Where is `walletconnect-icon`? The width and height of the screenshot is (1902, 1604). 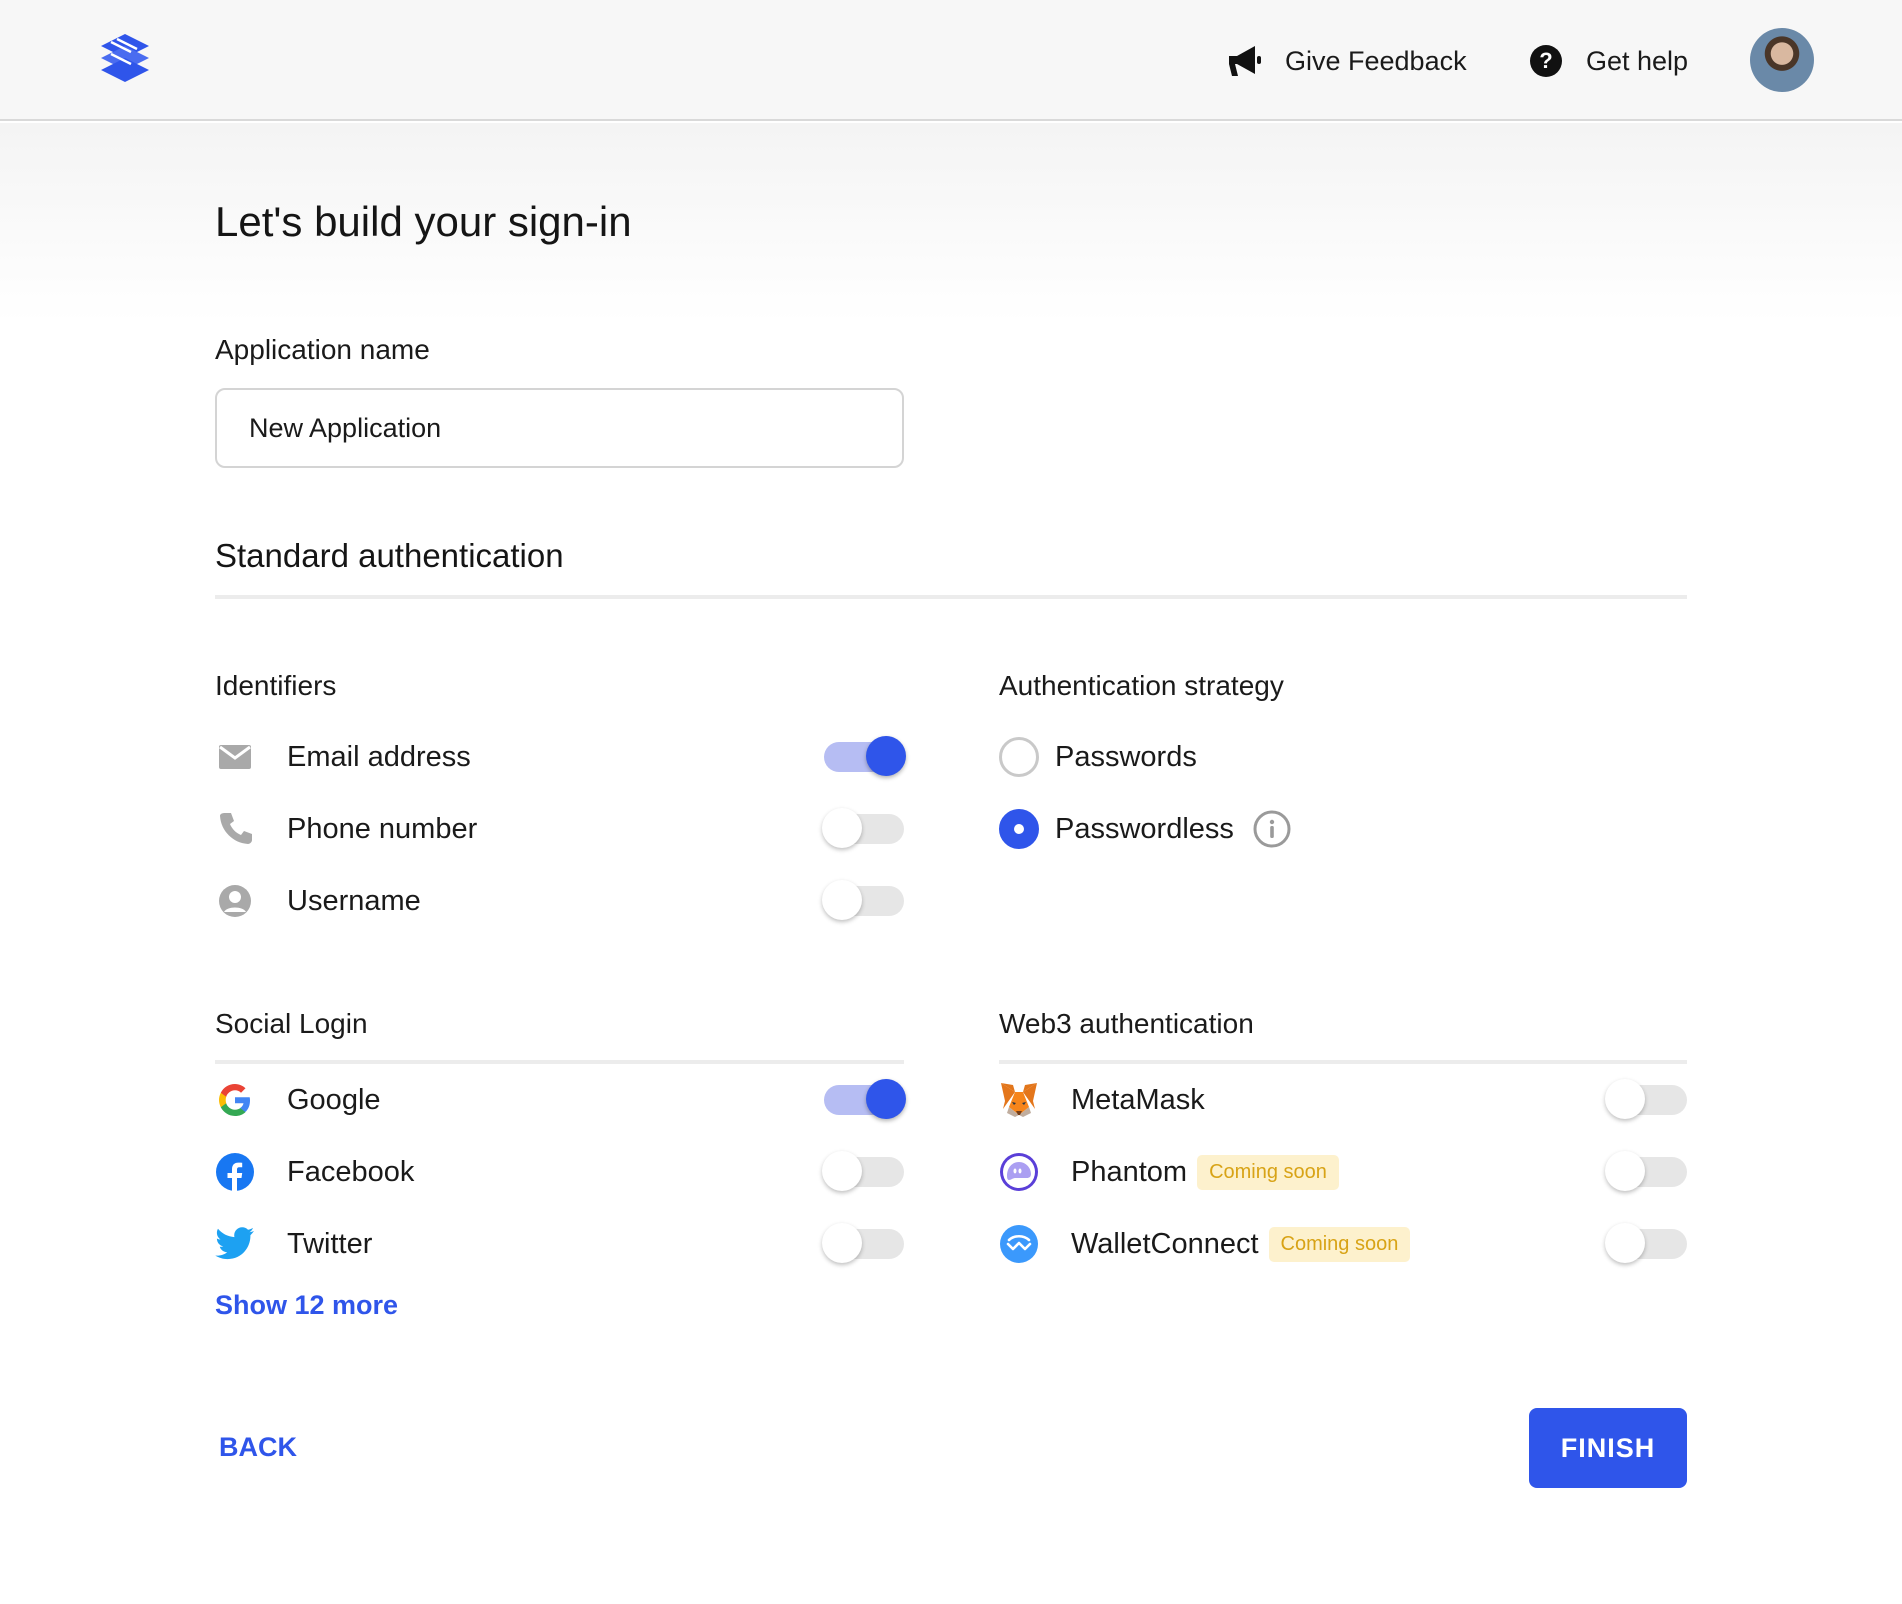
walletconnect-icon is located at coordinates (1019, 1244).